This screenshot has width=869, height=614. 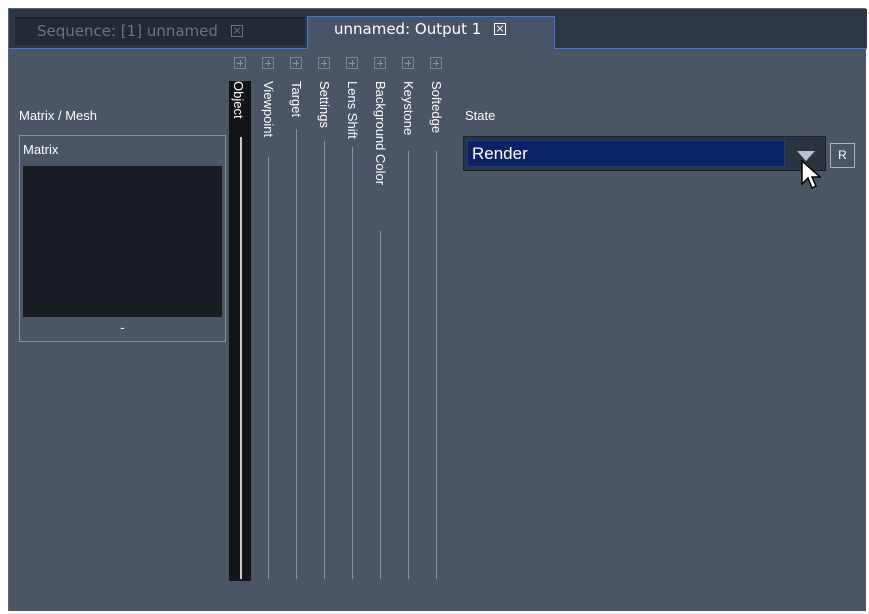 I want to click on column-label: Keystone, so click(x=408, y=108).